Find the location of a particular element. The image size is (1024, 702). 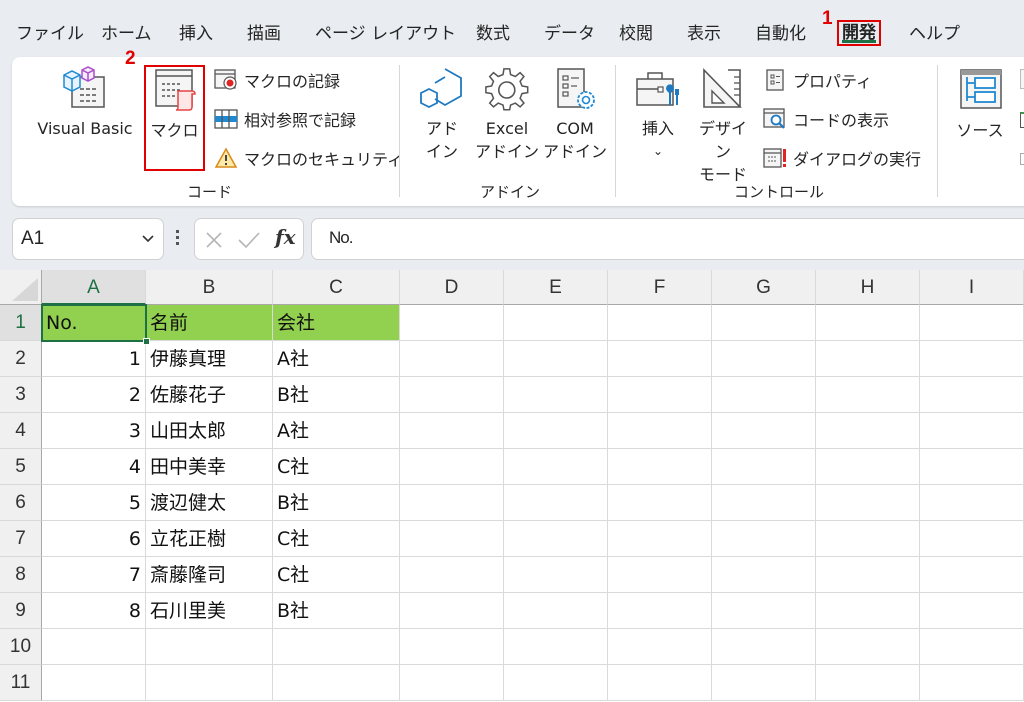

cell-i9 is located at coordinates (972, 611).